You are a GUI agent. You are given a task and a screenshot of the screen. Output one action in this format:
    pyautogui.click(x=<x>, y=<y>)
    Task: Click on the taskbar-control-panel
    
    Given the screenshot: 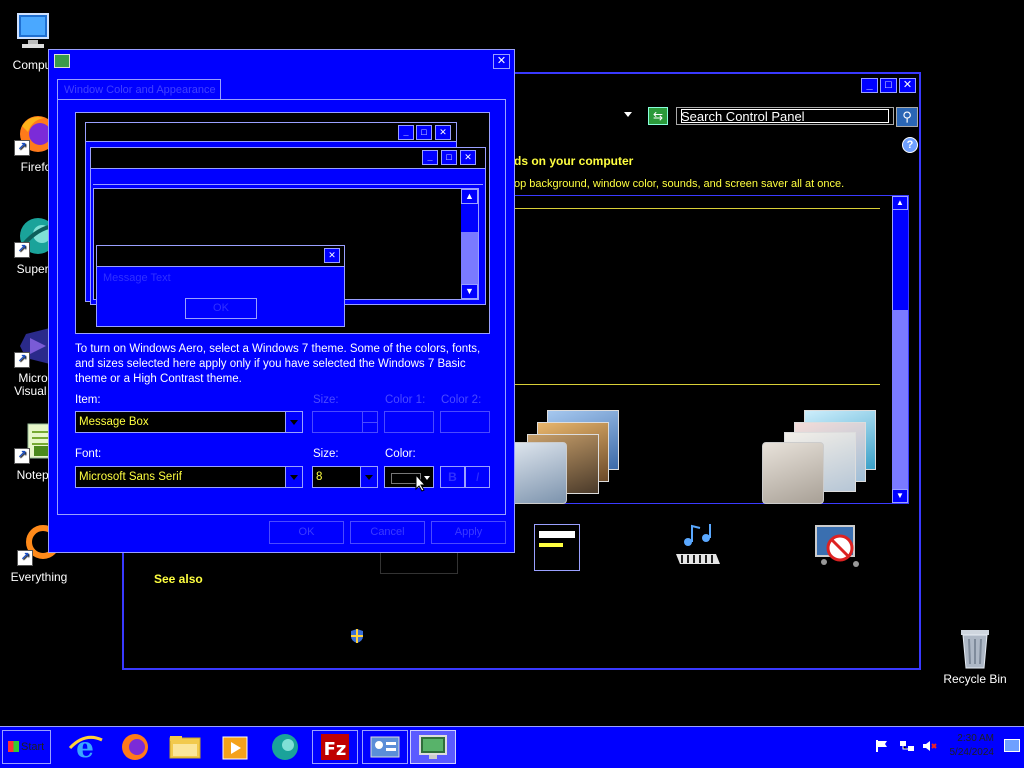 What is the action you would take?
    pyautogui.click(x=385, y=747)
    